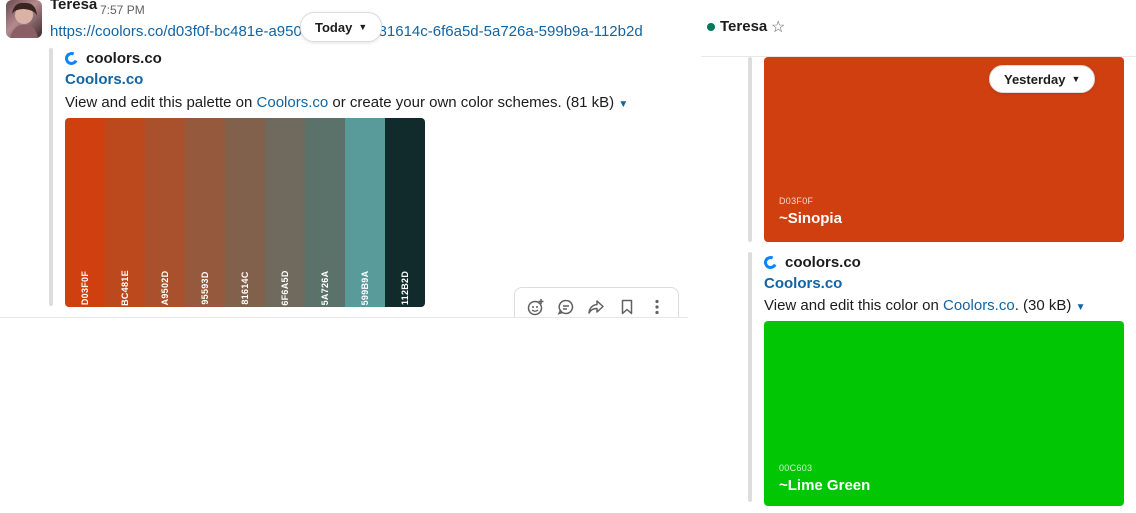  I want to click on swatch-hex-label: 5A726A, so click(325, 288).